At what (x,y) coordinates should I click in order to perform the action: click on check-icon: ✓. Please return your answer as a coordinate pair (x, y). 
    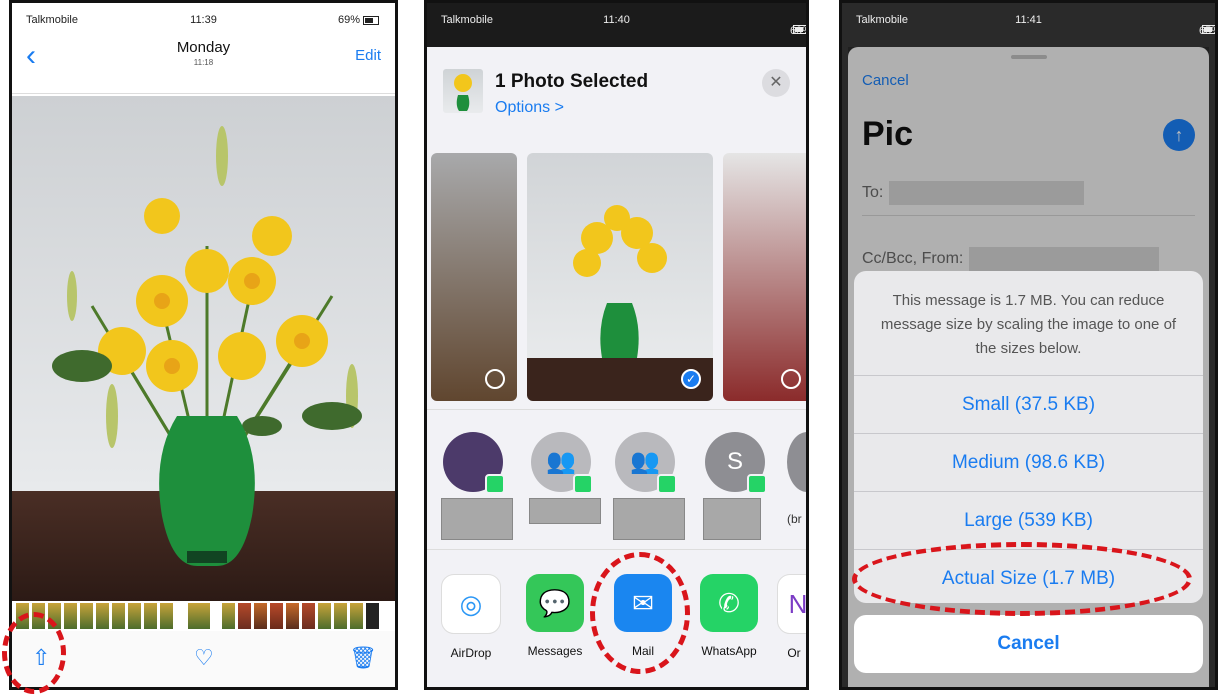
    Looking at the image, I should click on (691, 379).